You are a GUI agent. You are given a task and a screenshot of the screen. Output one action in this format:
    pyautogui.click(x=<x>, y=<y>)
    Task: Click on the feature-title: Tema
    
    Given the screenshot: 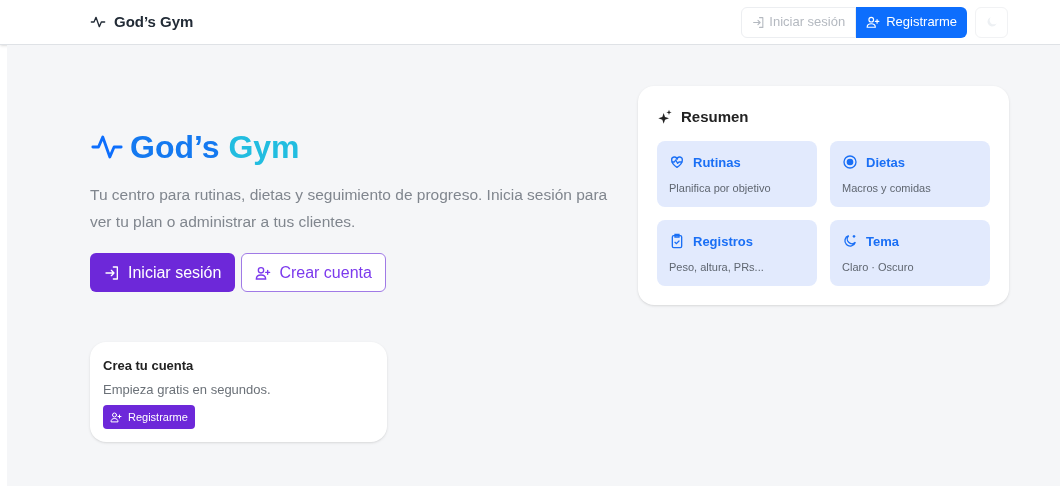 What is the action you would take?
    pyautogui.click(x=882, y=241)
    